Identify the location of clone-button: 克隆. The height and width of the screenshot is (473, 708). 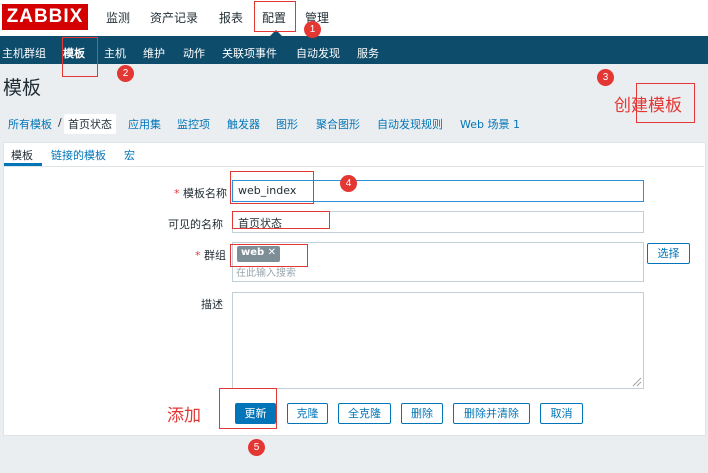
(307, 413).